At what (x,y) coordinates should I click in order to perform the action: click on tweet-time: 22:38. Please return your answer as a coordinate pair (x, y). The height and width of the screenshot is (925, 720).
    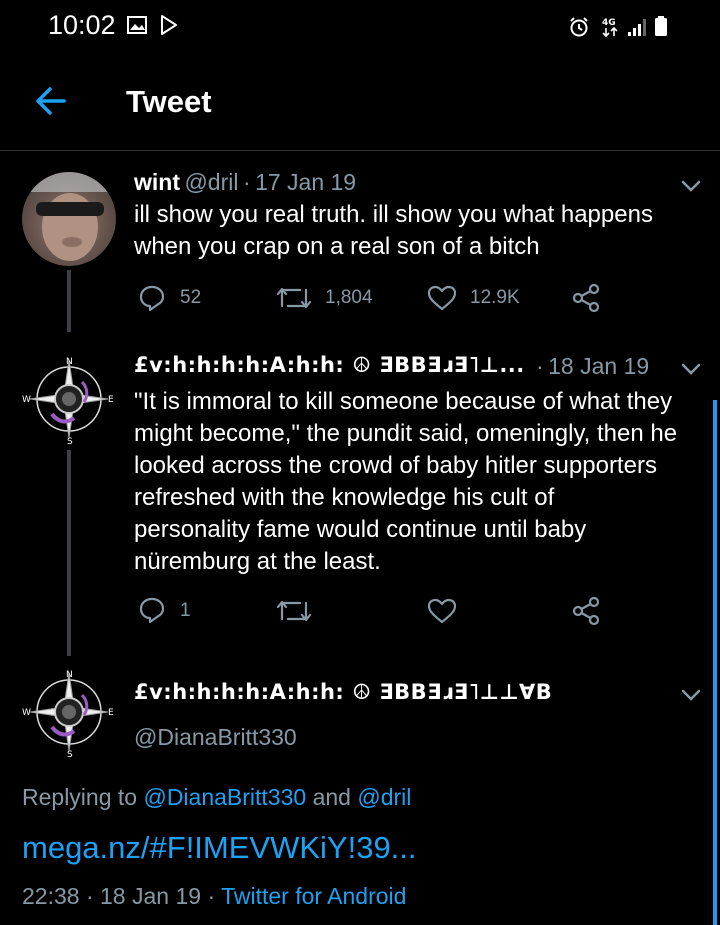
    Looking at the image, I should click on (51, 896).